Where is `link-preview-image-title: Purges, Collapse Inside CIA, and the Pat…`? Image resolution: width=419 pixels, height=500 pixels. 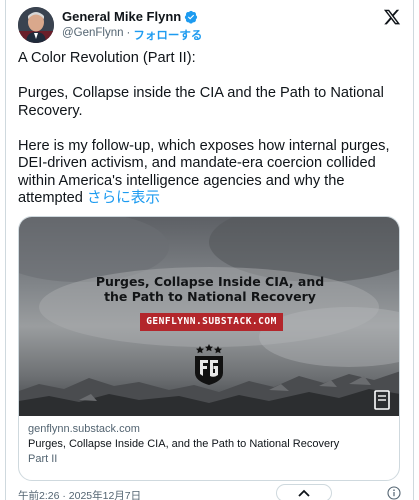
link-preview-image-title: Purges, Collapse Inside CIA, and the Pat… is located at coordinates (209, 289).